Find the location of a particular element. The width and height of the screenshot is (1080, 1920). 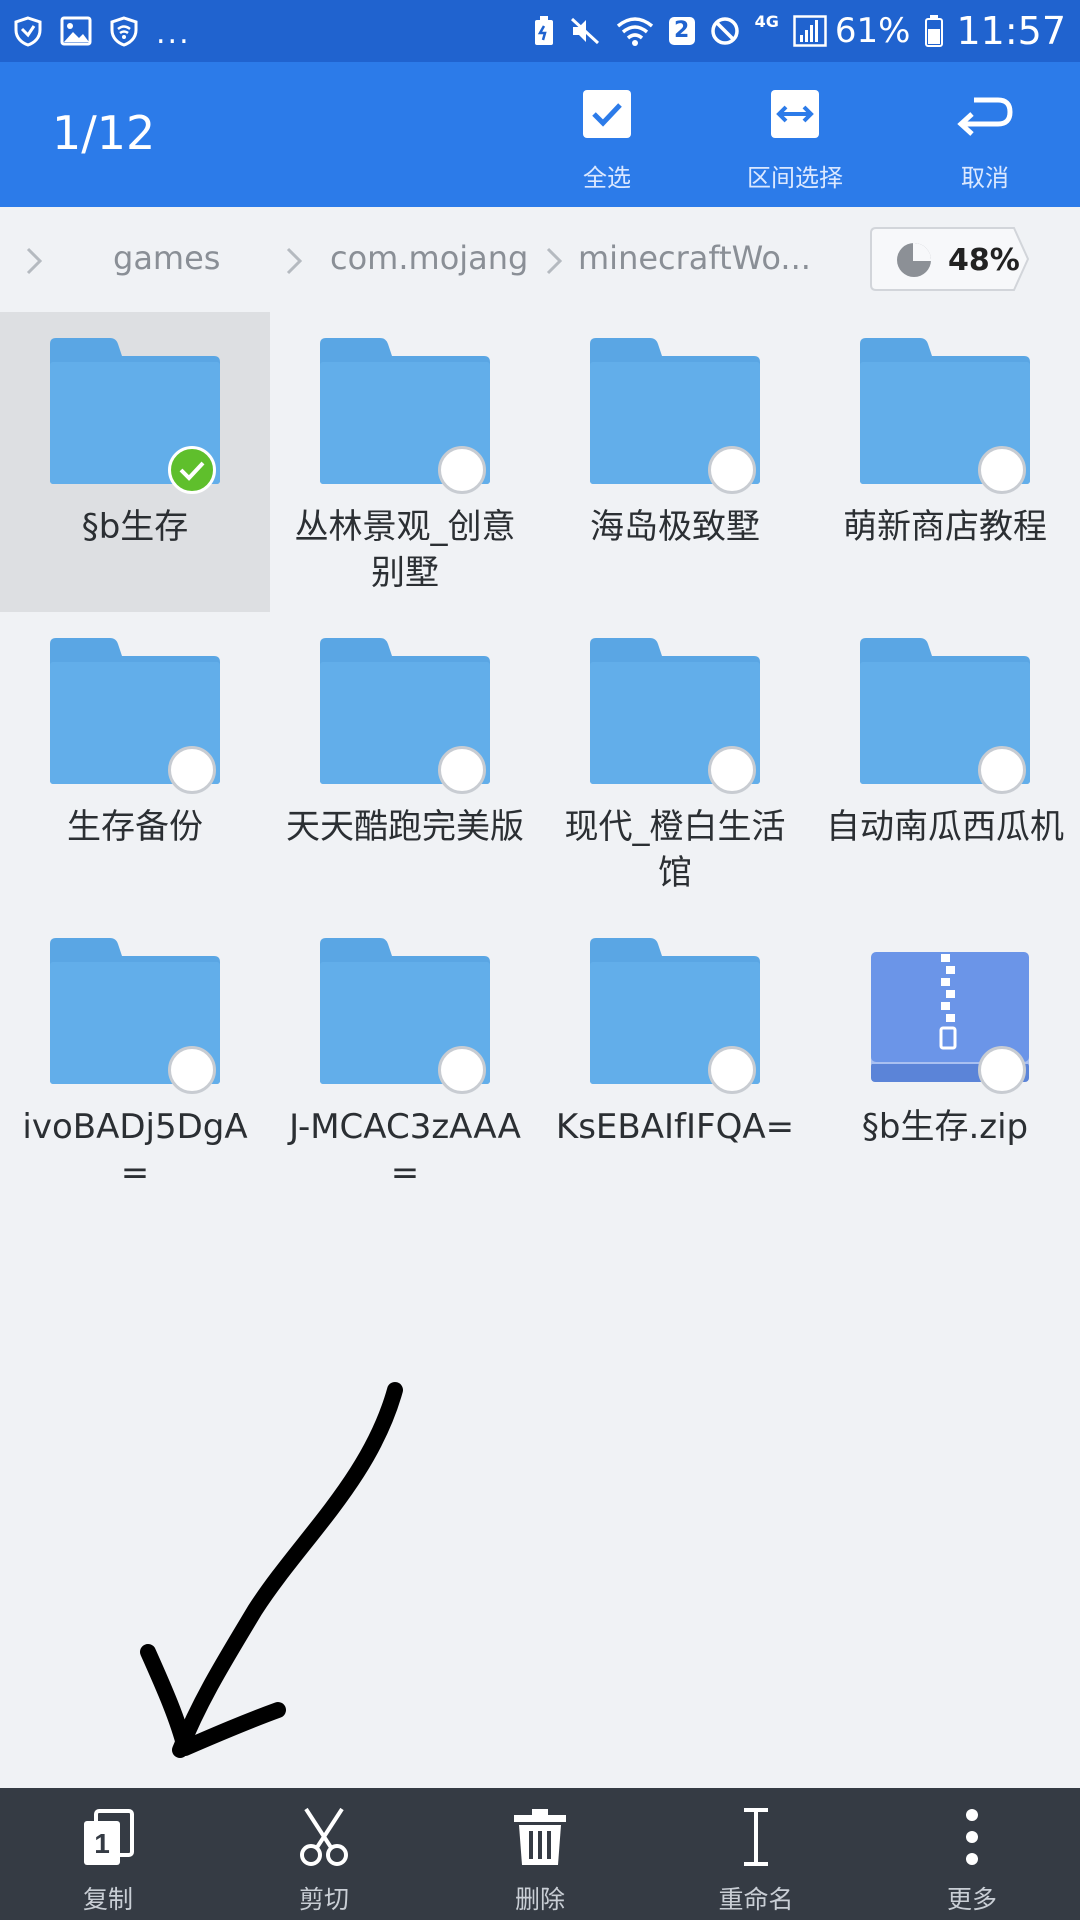

file-name: 海岛极致墅 is located at coordinates (675, 527).